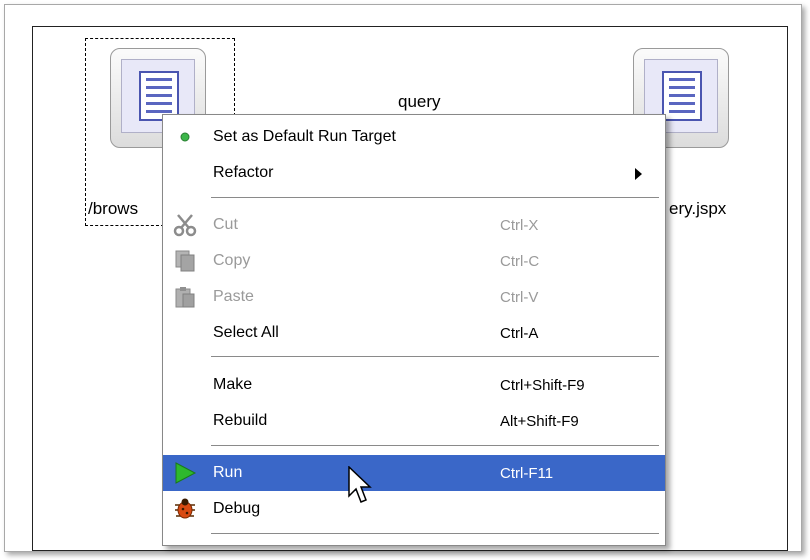 This screenshot has height=560, width=810. Describe the element at coordinates (419, 101) in the screenshot. I see `page-node-label-query: query` at that location.